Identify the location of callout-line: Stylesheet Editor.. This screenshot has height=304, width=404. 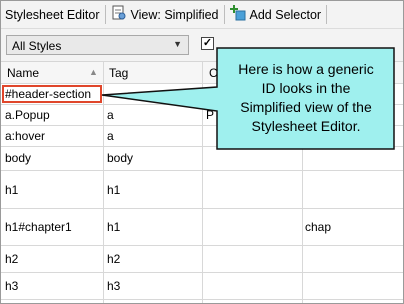
(306, 126).